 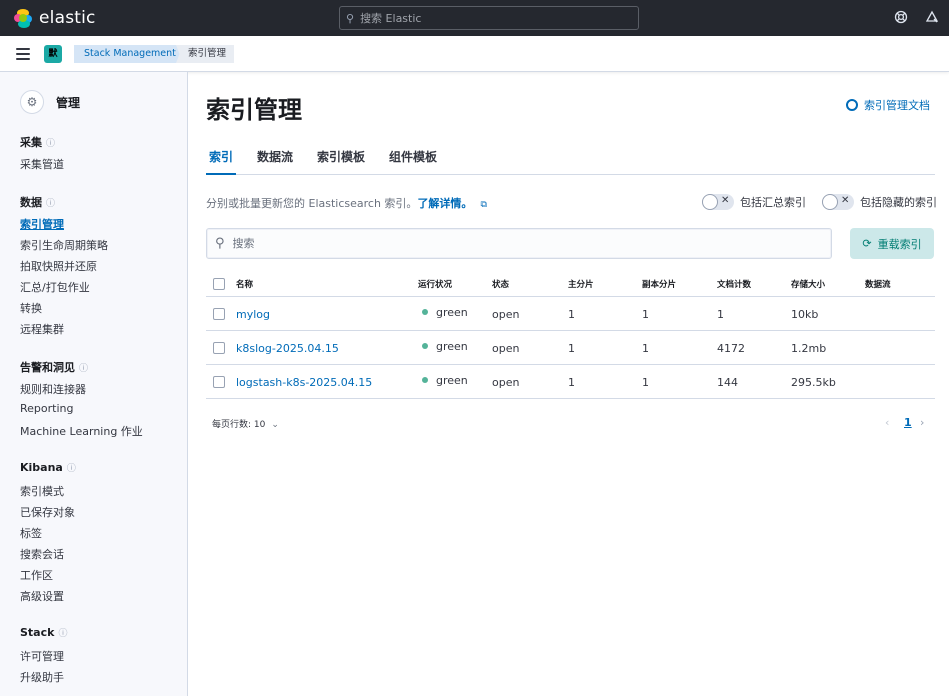 I want to click on column-status: 状态, so click(x=500, y=284).